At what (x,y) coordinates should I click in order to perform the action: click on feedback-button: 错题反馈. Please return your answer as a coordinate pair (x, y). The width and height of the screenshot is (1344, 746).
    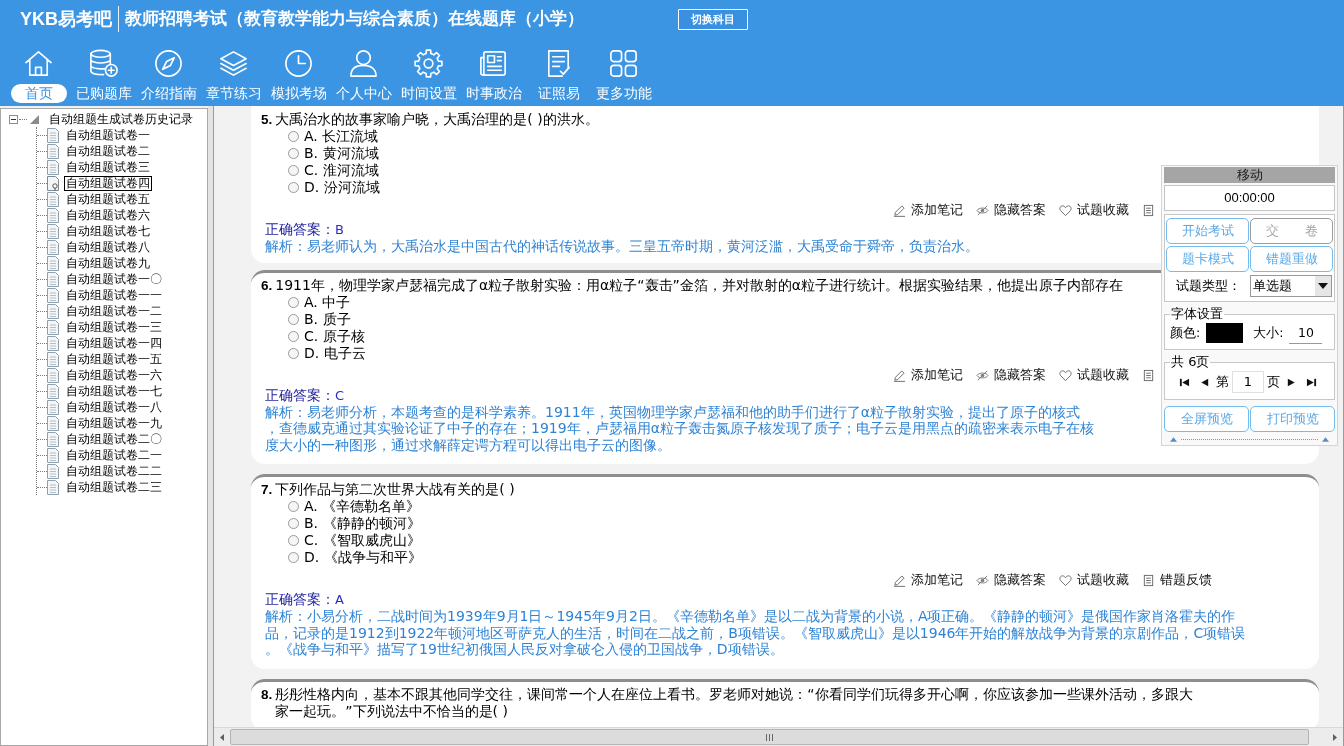
    Looking at the image, I should click on (1177, 580).